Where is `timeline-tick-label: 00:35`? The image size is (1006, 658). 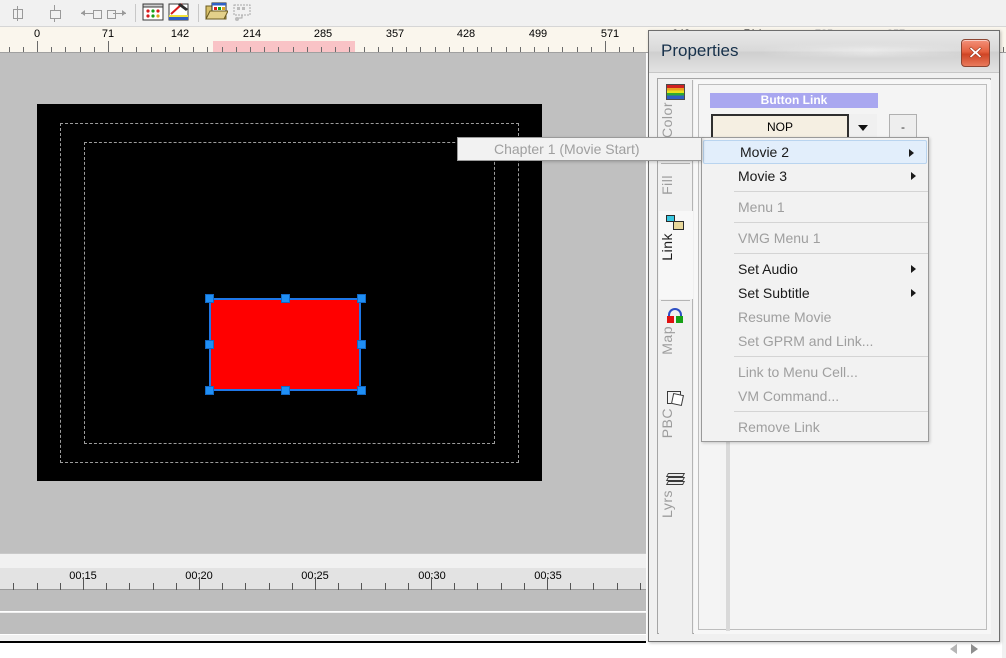
timeline-tick-label: 00:35 is located at coordinates (548, 576).